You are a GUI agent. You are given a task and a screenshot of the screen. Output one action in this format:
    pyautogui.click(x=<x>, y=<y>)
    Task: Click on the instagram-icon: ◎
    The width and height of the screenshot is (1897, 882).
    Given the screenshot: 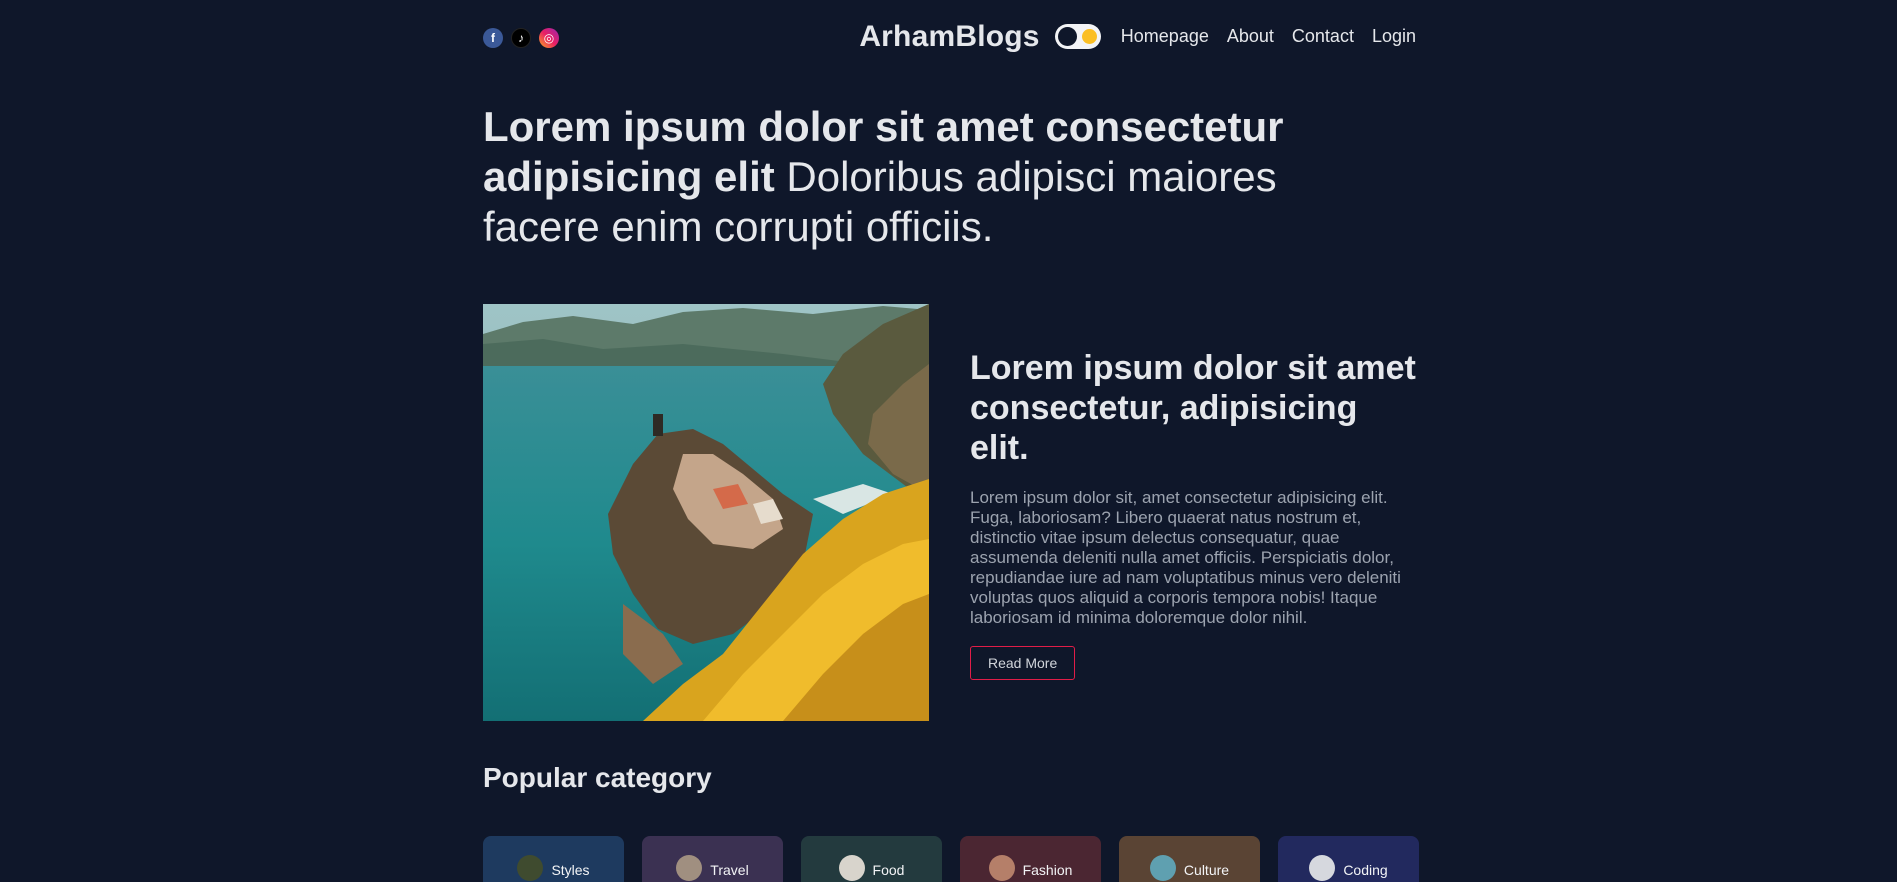 What is the action you would take?
    pyautogui.click(x=549, y=38)
    